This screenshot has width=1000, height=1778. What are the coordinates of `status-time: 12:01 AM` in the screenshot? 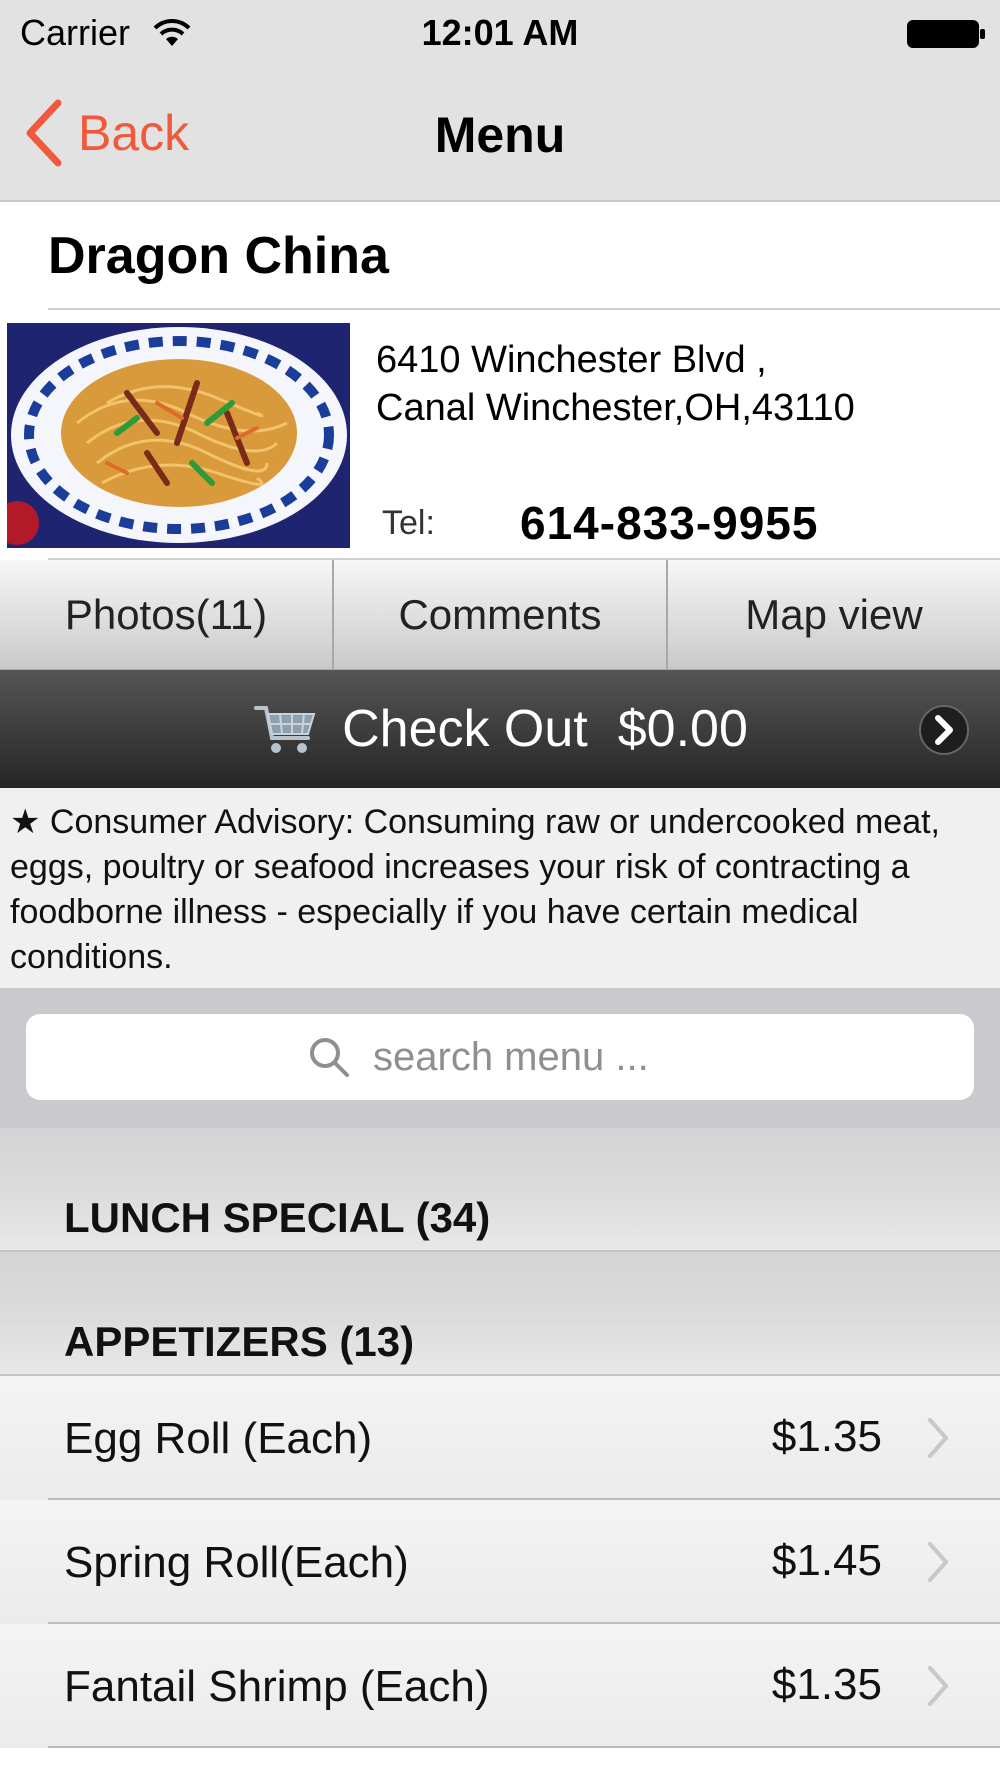 It's located at (500, 32).